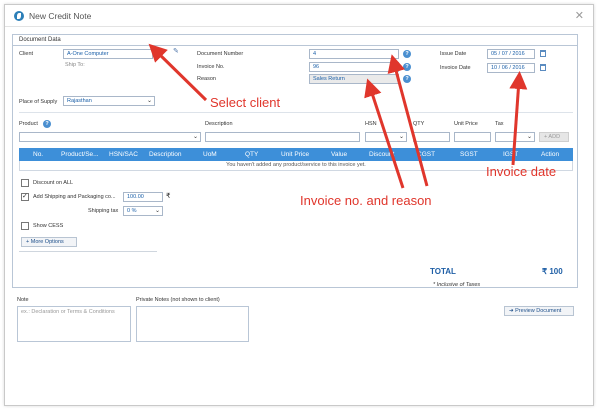 The height and width of the screenshot is (411, 600). I want to click on annotation-invoice-date: Invoice date, so click(521, 171).